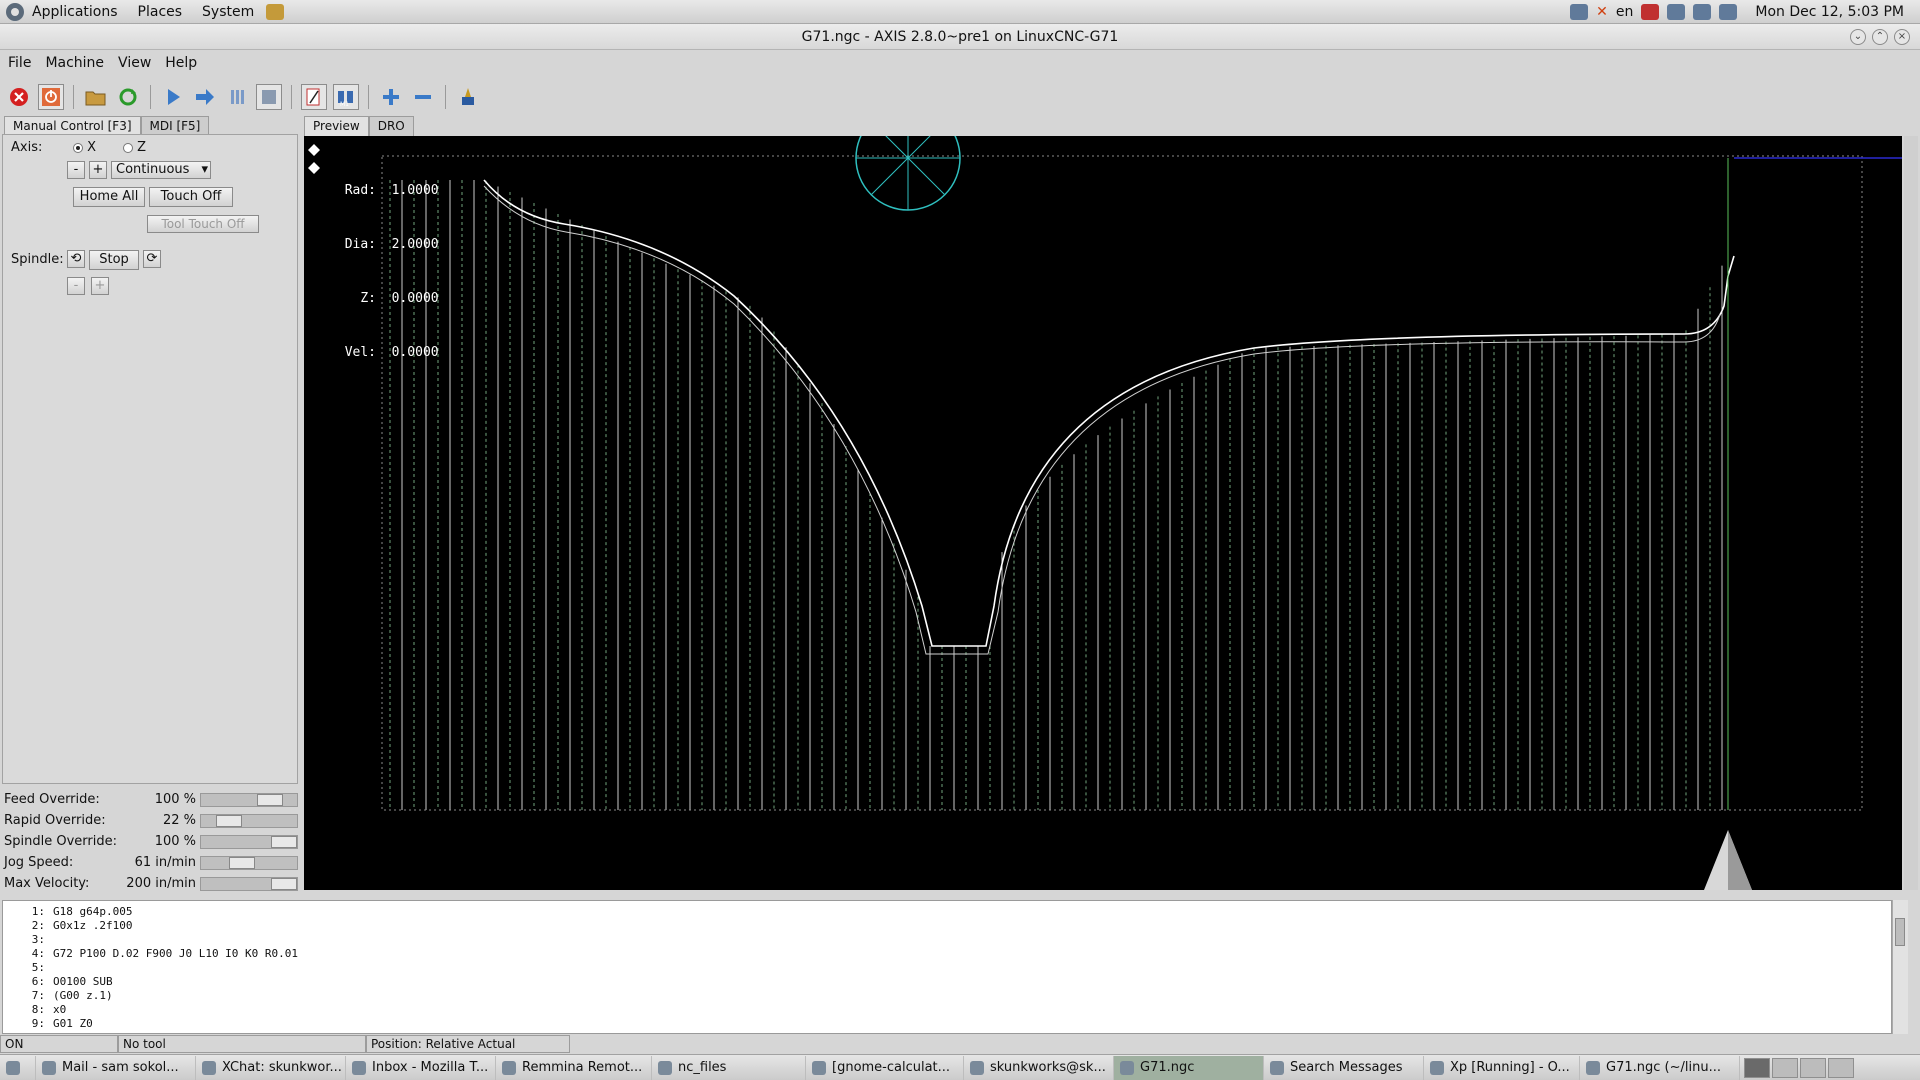 This screenshot has width=1920, height=1080. I want to click on preview-tabs: Preview DRO, so click(359, 126).